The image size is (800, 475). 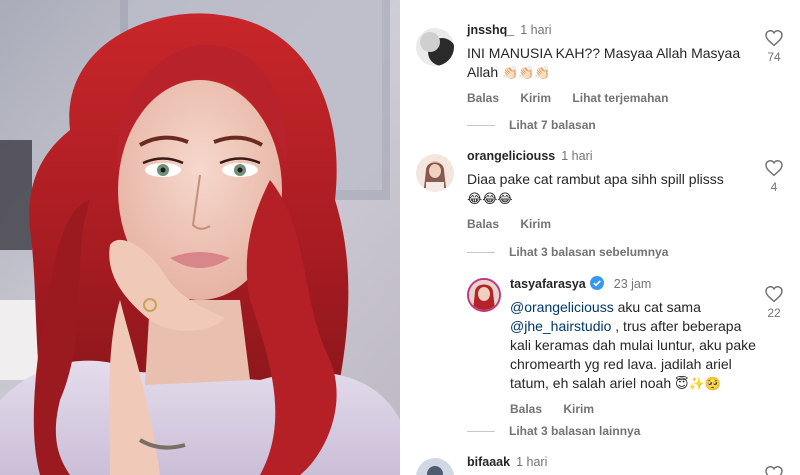 I want to click on comment-emoji: 😂😂😂, so click(x=490, y=199).